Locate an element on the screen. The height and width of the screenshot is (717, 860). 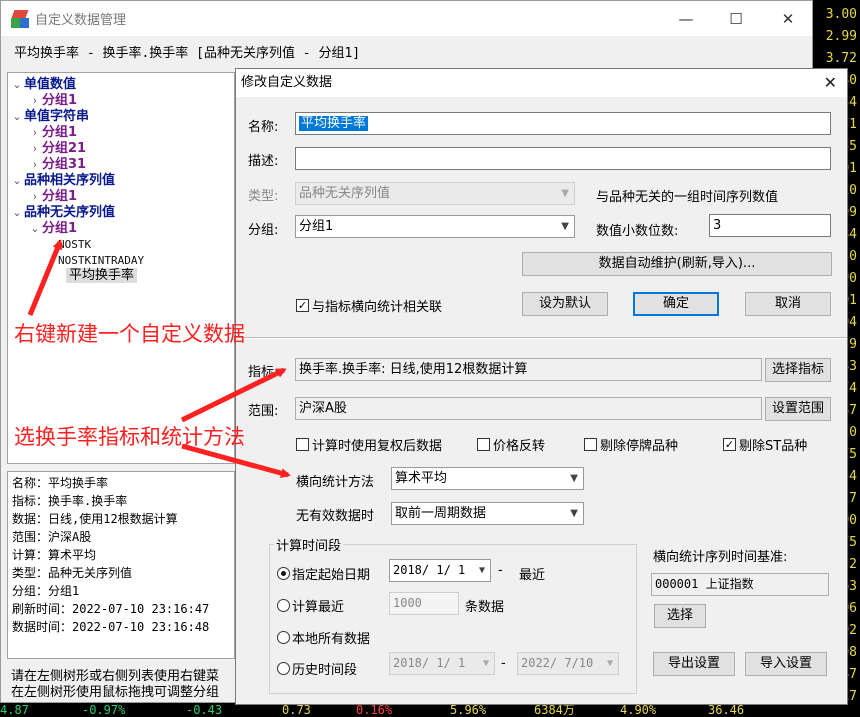
info-line: 数据：日线,使用12根数据计算 is located at coordinates (95, 519).